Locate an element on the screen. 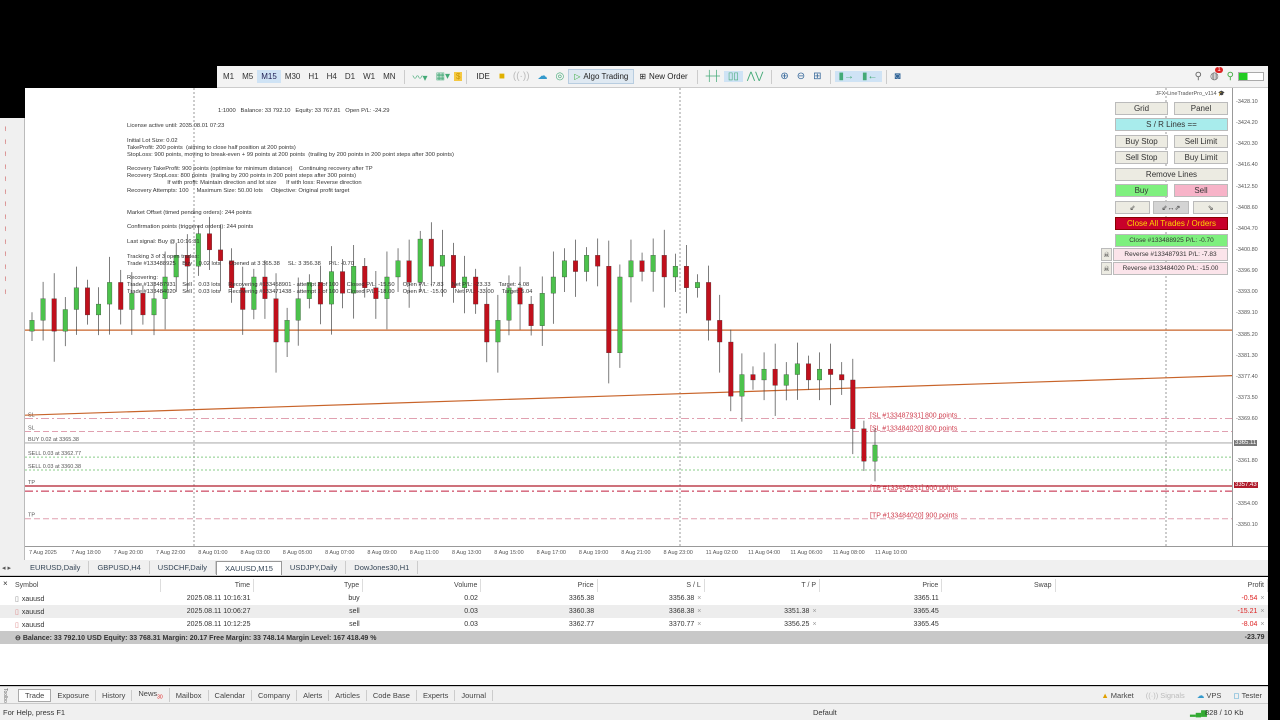 Image resolution: width=1280 pixels, height=720 pixels. toolbox-tab-articles: Articles is located at coordinates (348, 695).